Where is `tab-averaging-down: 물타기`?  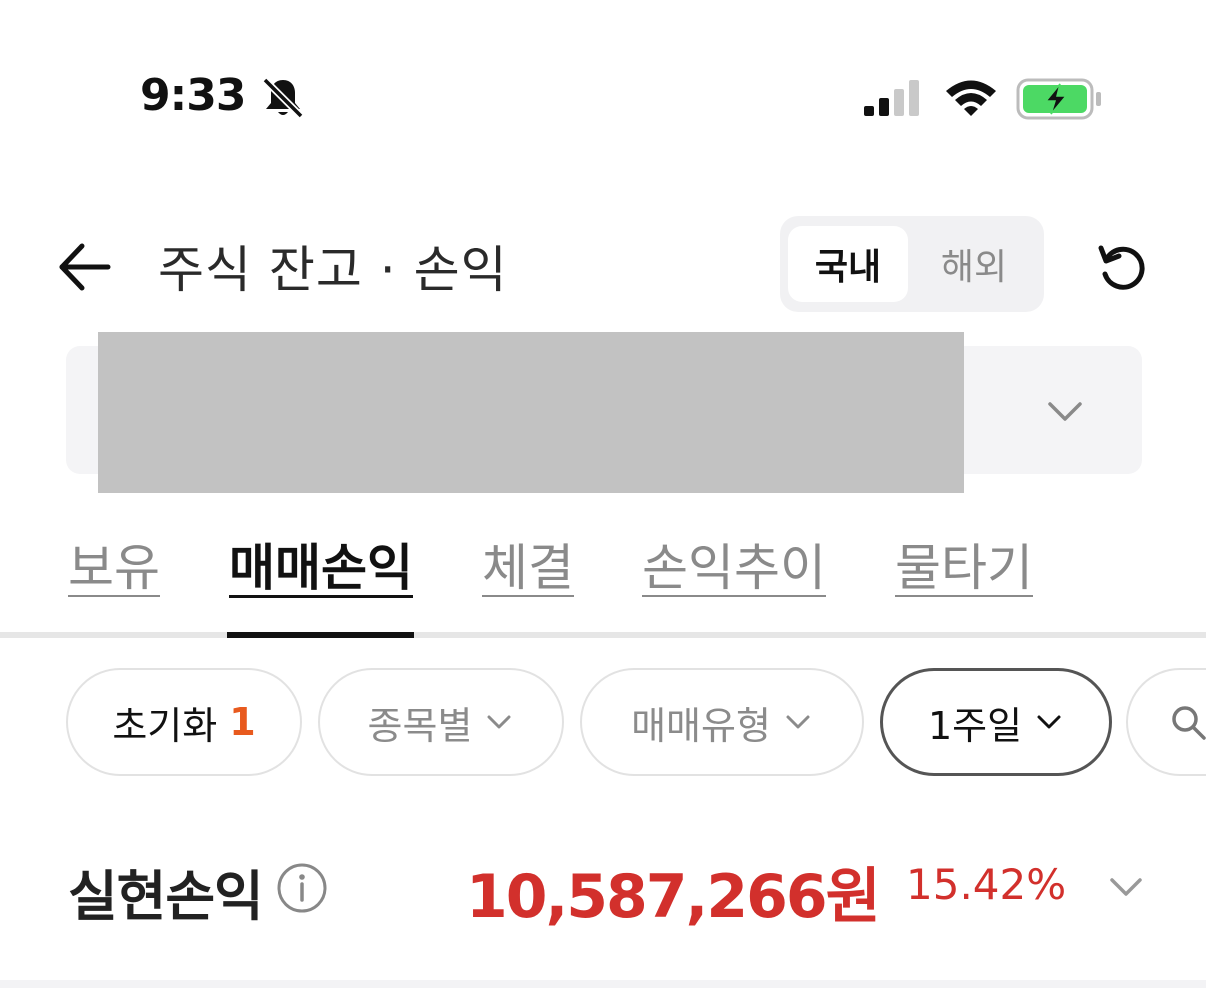
tab-averaging-down: 물타기 is located at coordinates (964, 564).